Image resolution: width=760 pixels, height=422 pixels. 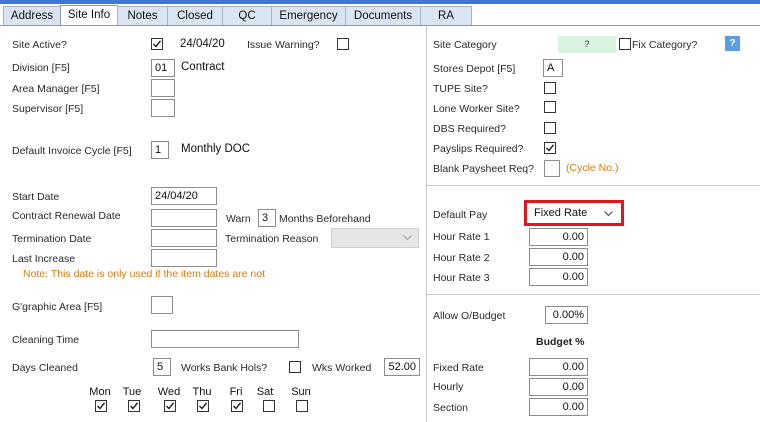 I want to click on tab-site-info: Site Info, so click(x=89, y=15).